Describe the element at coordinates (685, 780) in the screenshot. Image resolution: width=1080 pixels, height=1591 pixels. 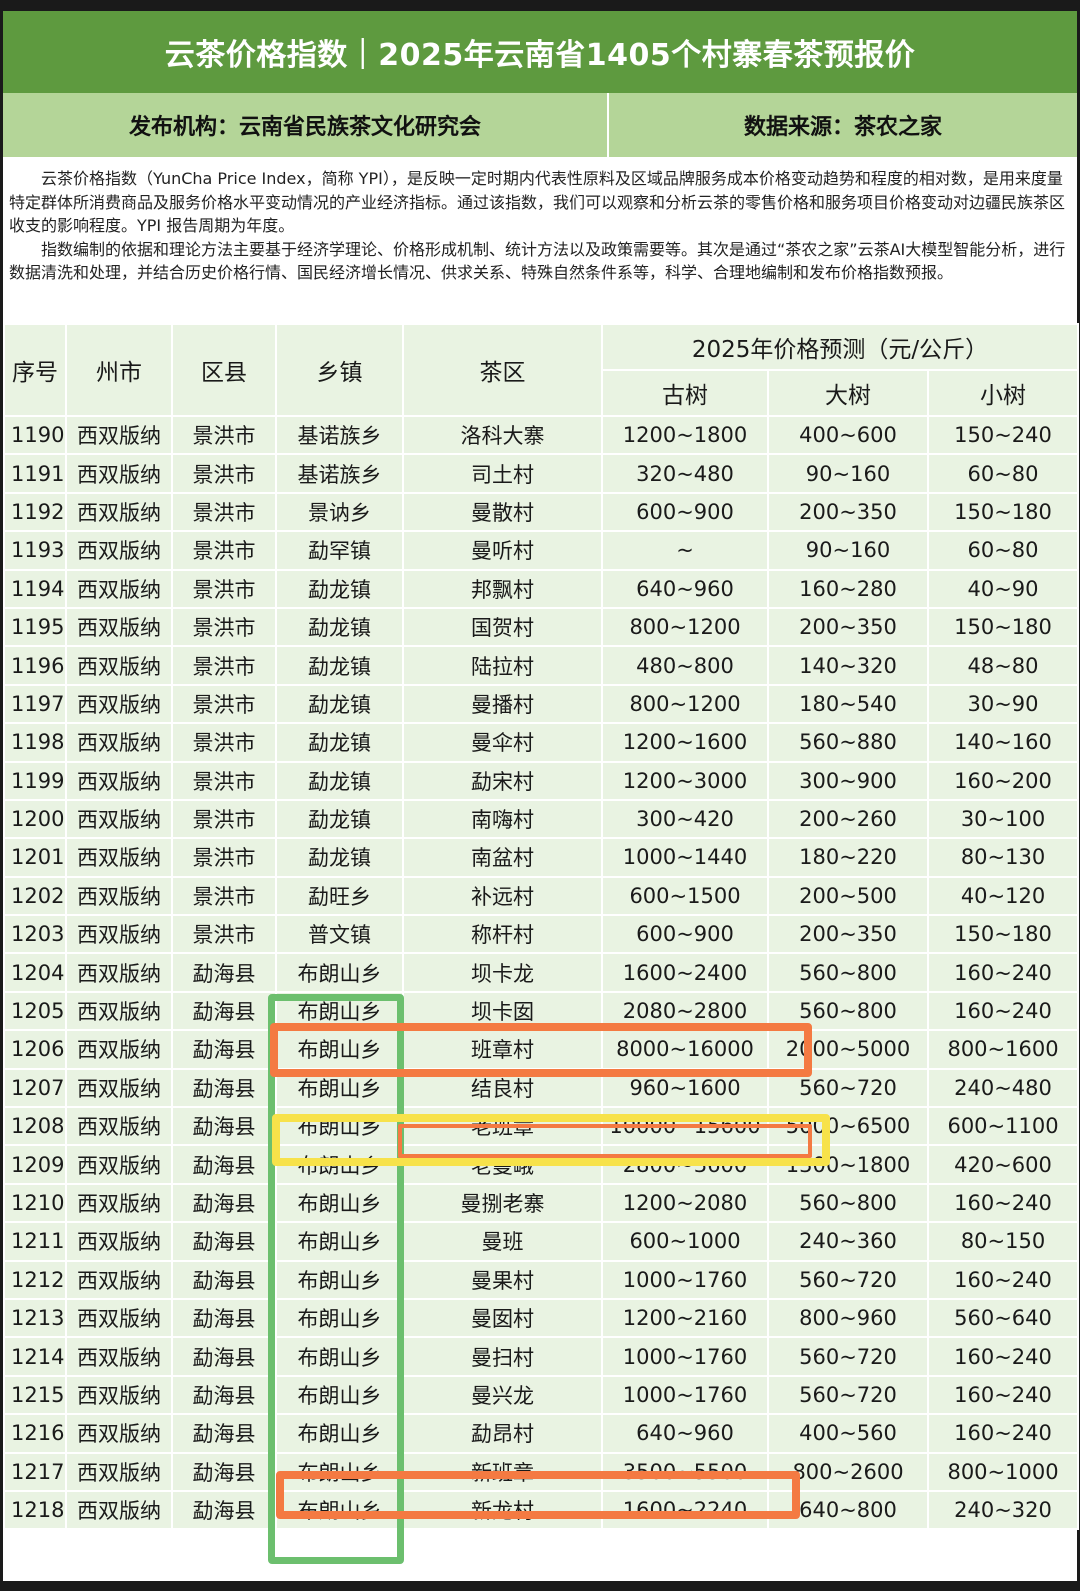
I see `ancient-price-cell: 1200~3000` at that location.